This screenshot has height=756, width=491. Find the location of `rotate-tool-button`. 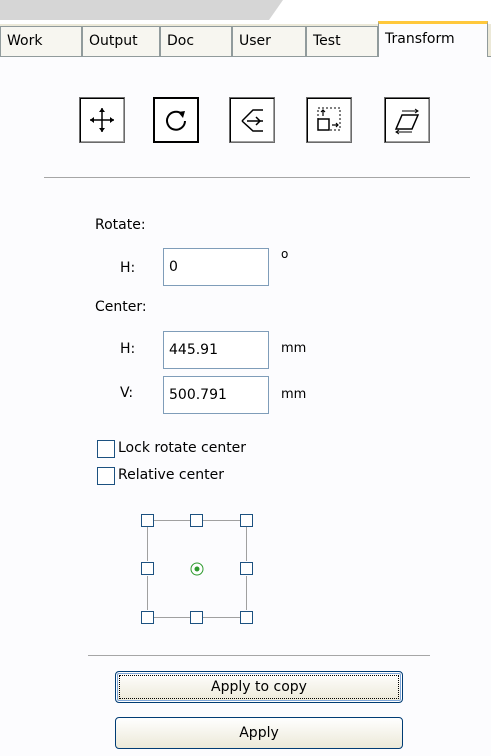

rotate-tool-button is located at coordinates (176, 120).